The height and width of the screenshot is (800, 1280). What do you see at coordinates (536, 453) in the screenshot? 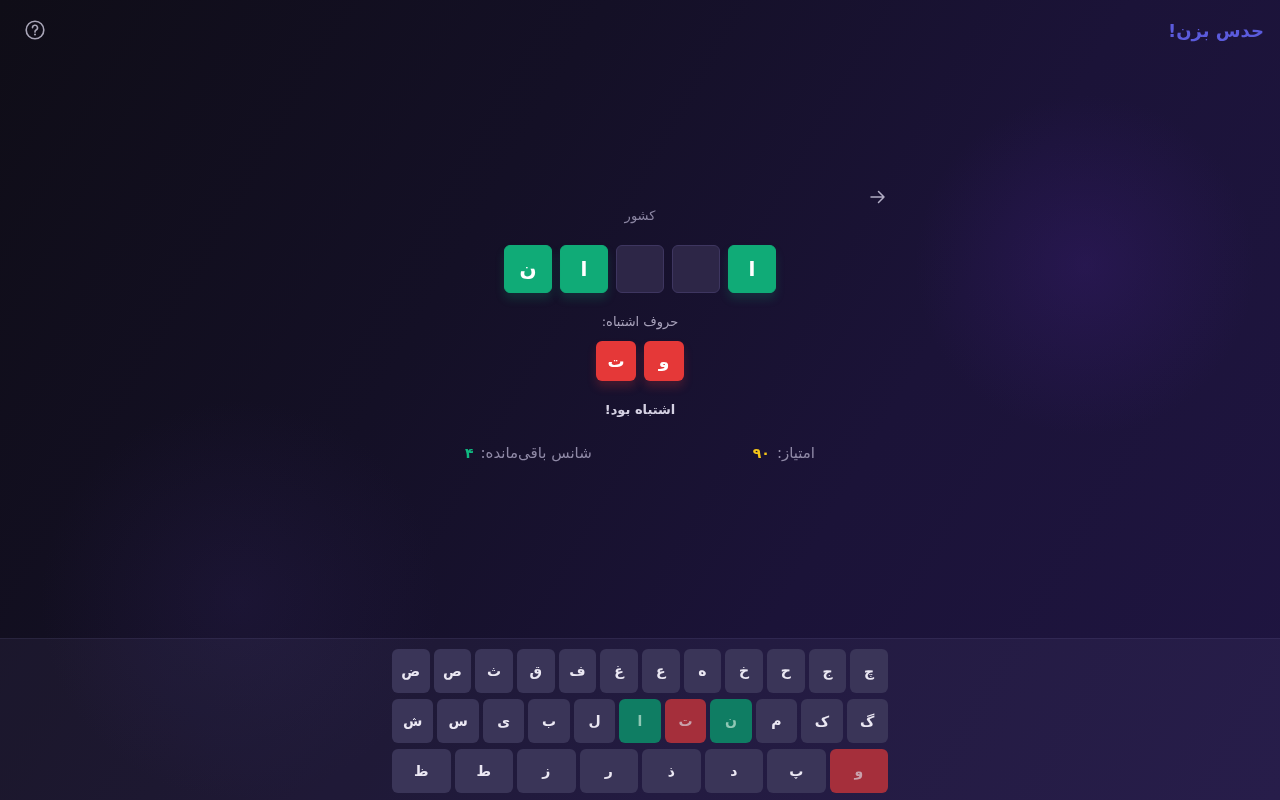
I see `stat-label: شانس باقی‌مانده:` at bounding box center [536, 453].